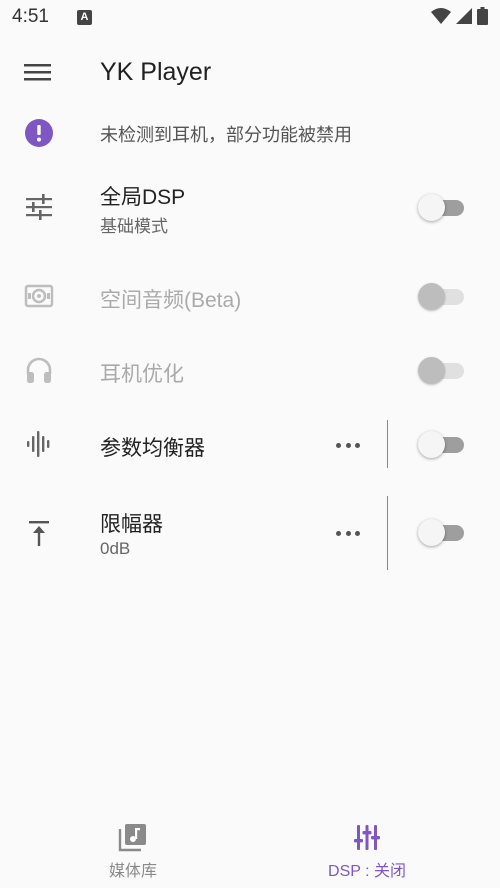 The width and height of the screenshot is (500, 888). What do you see at coordinates (84, 17) in the screenshot?
I see `notification-icon: A` at bounding box center [84, 17].